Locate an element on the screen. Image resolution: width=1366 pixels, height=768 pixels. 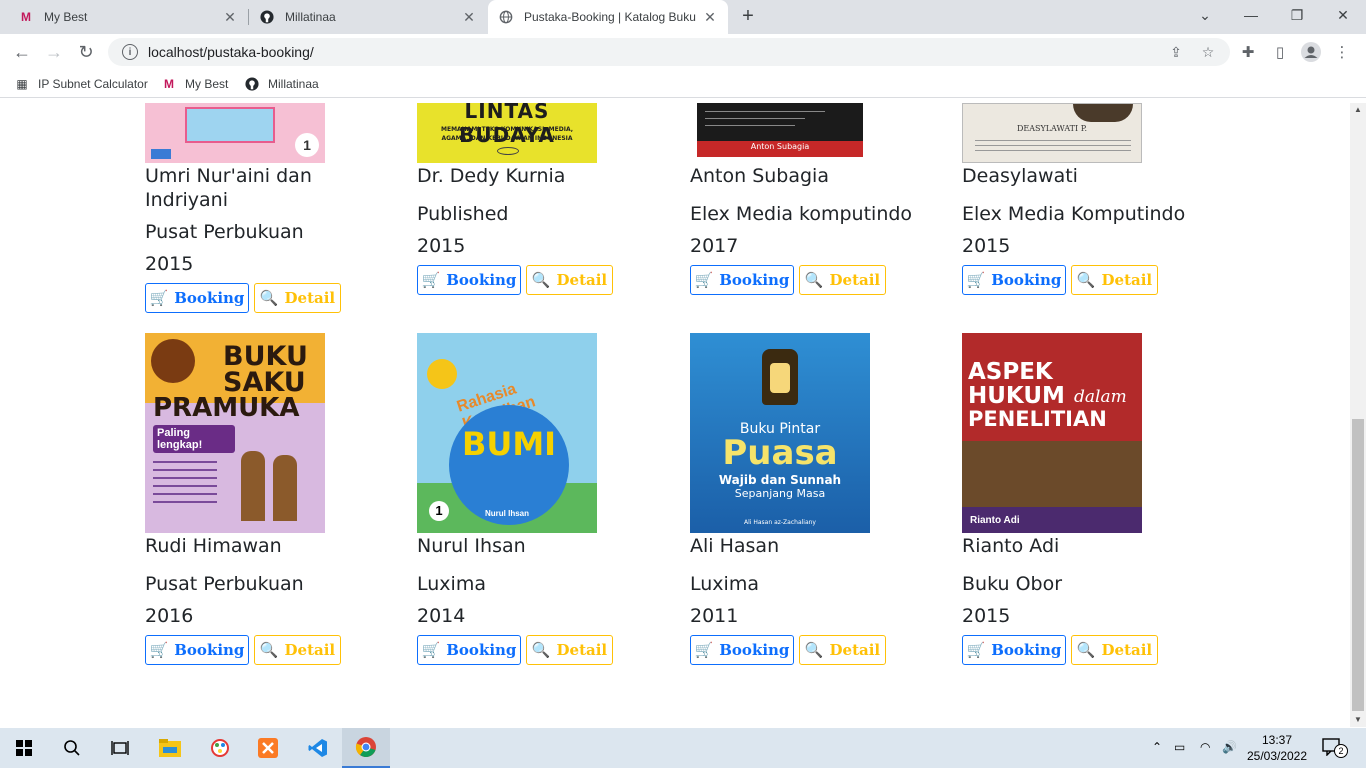
cover-author: Nurul Ihsan is located at coordinates (507, 513).